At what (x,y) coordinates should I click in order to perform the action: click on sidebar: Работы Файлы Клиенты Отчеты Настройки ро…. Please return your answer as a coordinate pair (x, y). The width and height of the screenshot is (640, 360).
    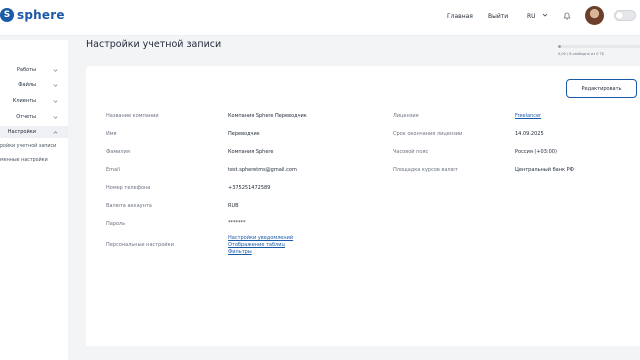
    Looking at the image, I should click on (34, 200).